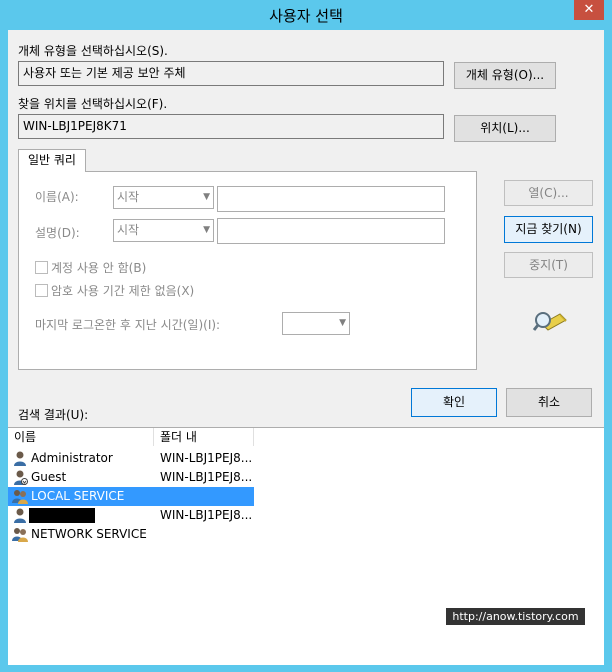 The height and width of the screenshot is (672, 612). Describe the element at coordinates (123, 291) in the screenshot. I see `non-expiring-password-label: 암호 사용 기간 제한 없음(X)` at that location.